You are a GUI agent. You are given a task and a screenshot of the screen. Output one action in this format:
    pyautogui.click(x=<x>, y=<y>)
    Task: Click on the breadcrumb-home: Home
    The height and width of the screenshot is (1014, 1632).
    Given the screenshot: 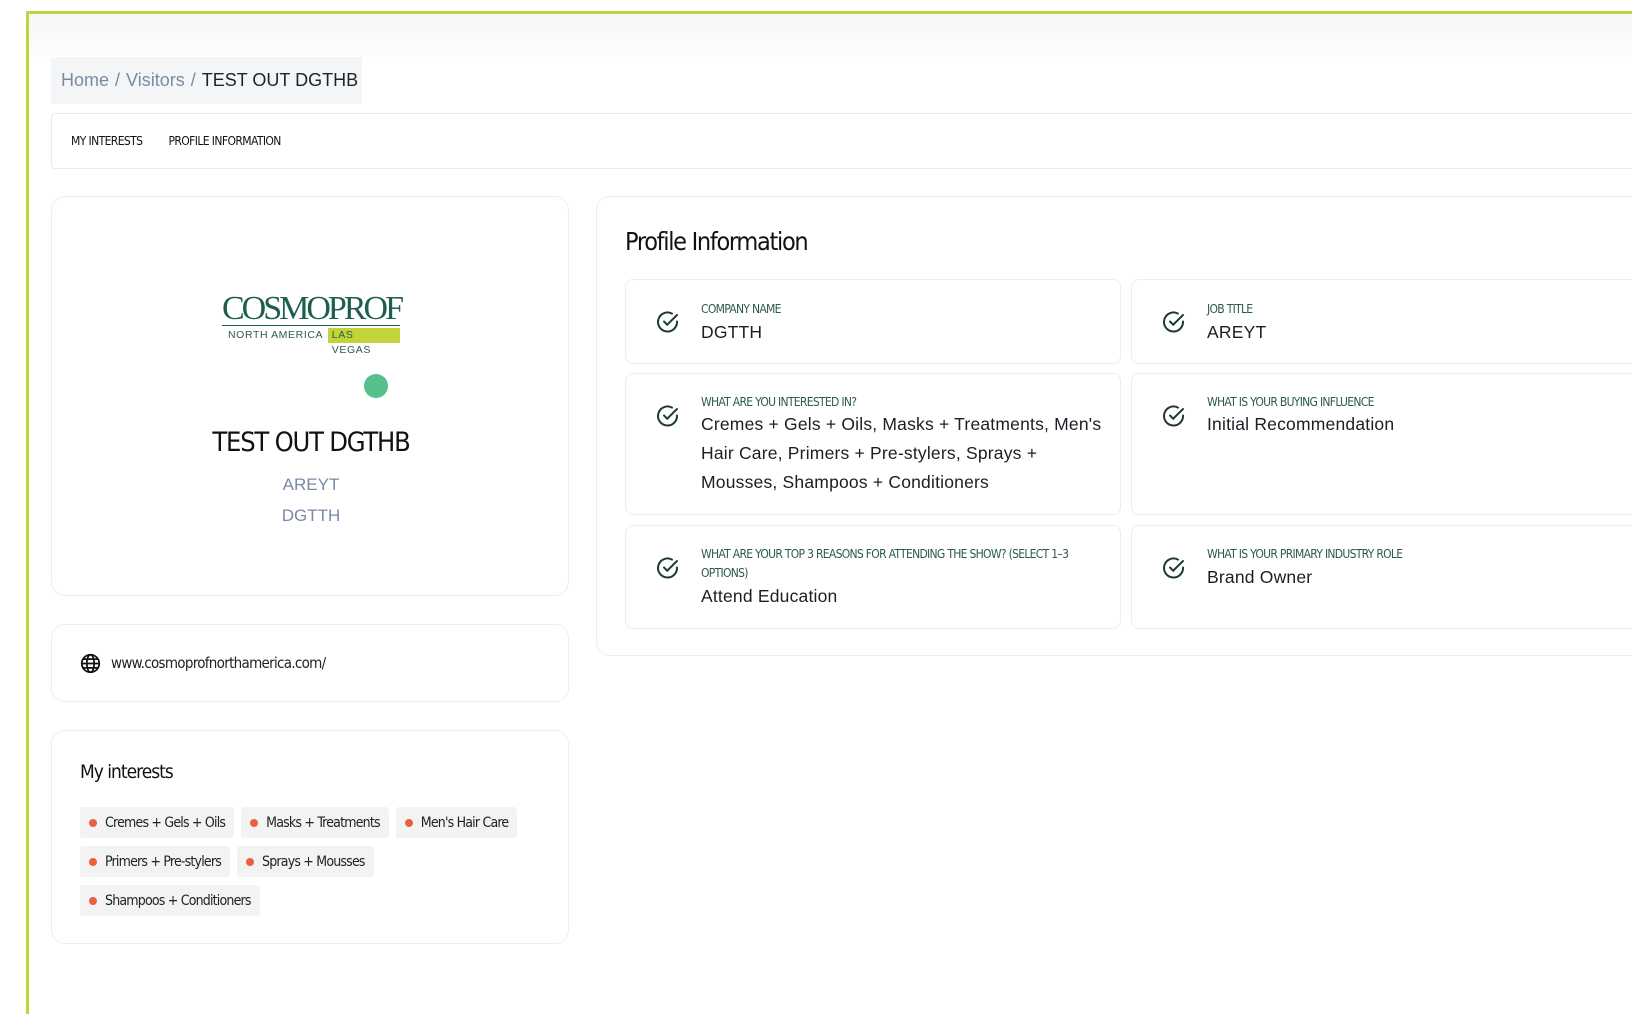 What is the action you would take?
    pyautogui.click(x=85, y=80)
    